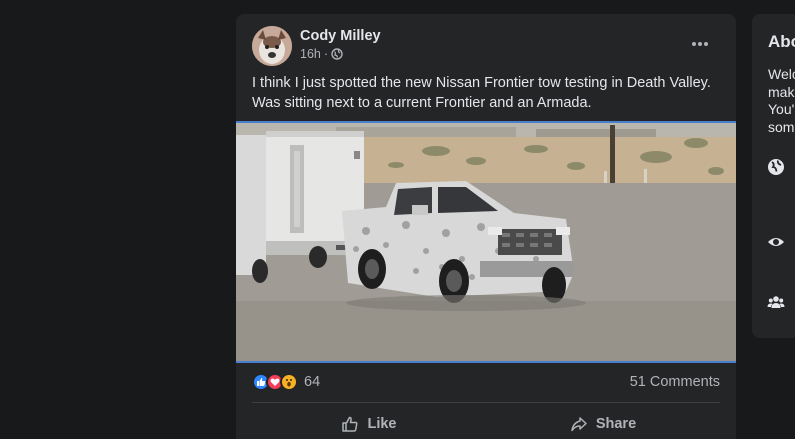 The image size is (795, 439). I want to click on author-name: Cody Milley, so click(340, 36).